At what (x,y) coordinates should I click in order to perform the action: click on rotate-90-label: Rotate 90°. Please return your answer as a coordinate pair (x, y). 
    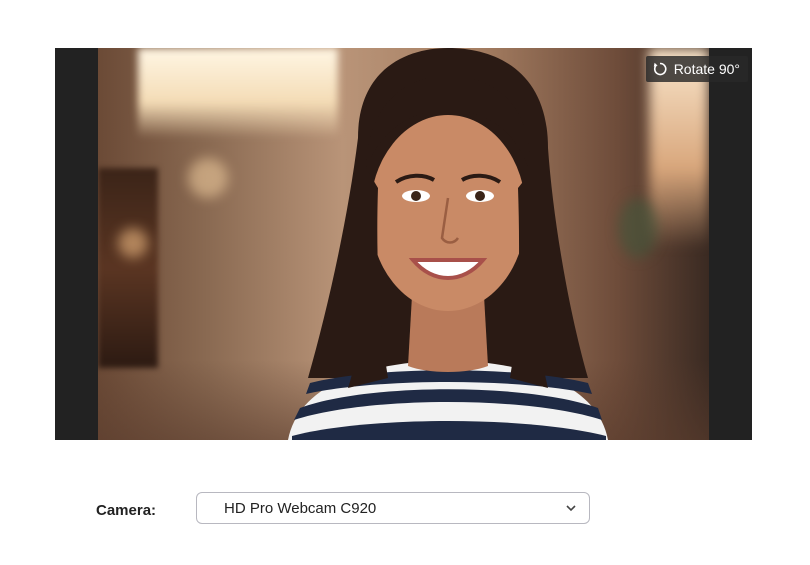
    Looking at the image, I should click on (706, 69).